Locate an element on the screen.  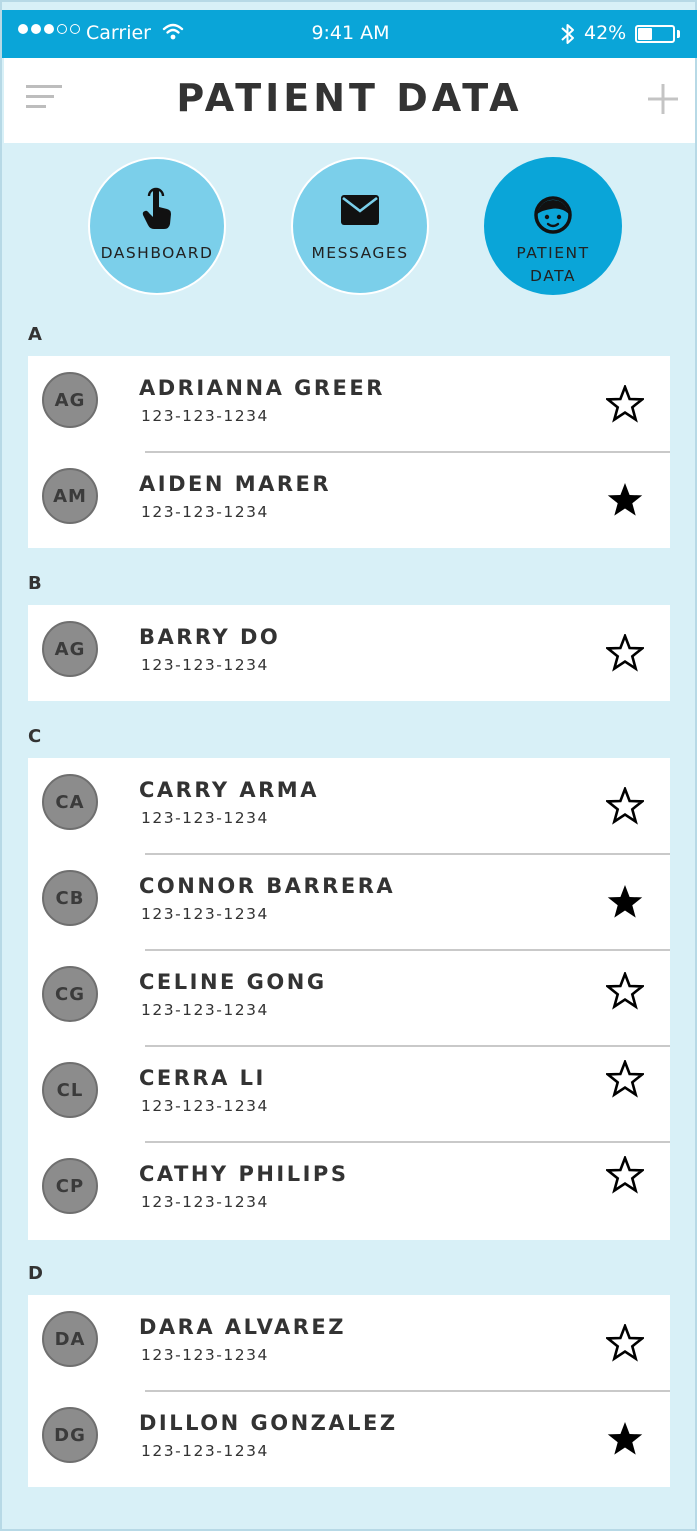
patient-row: AG ADRIANNA GREER 123-123-1234 is located at coordinates (349, 404).